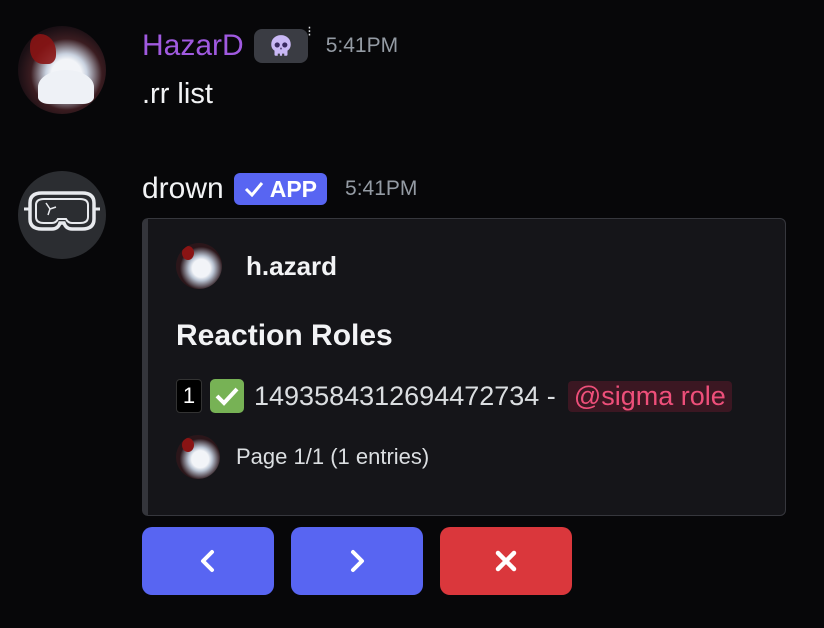  I want to click on checkmark-icon, so click(253, 189).